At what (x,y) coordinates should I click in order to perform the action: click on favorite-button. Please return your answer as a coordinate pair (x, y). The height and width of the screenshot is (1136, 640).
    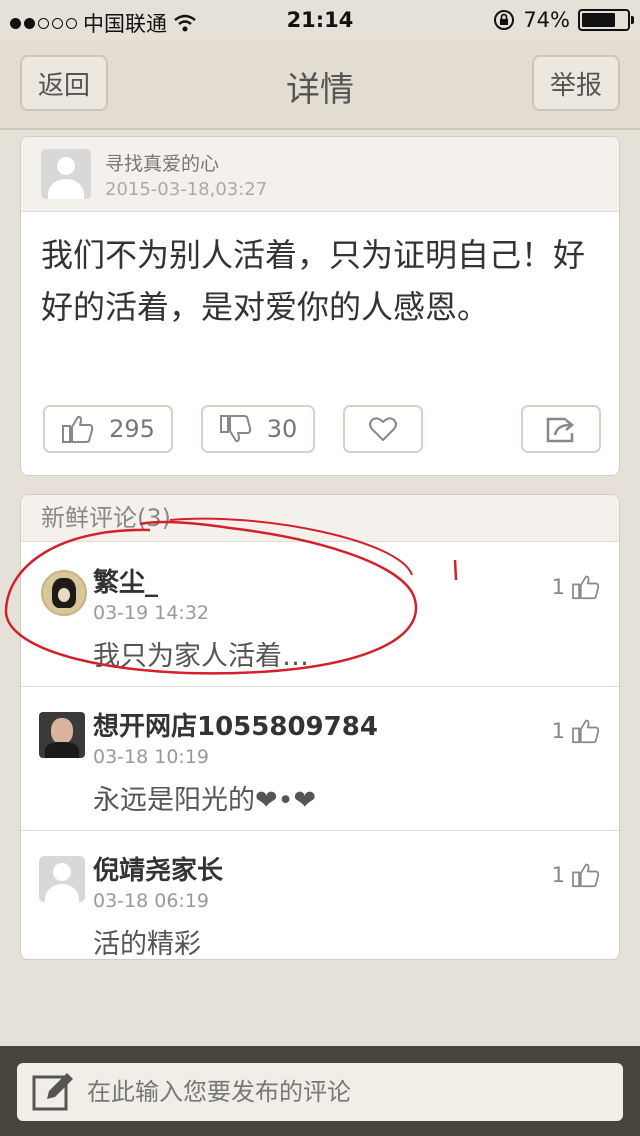
    Looking at the image, I should click on (383, 429).